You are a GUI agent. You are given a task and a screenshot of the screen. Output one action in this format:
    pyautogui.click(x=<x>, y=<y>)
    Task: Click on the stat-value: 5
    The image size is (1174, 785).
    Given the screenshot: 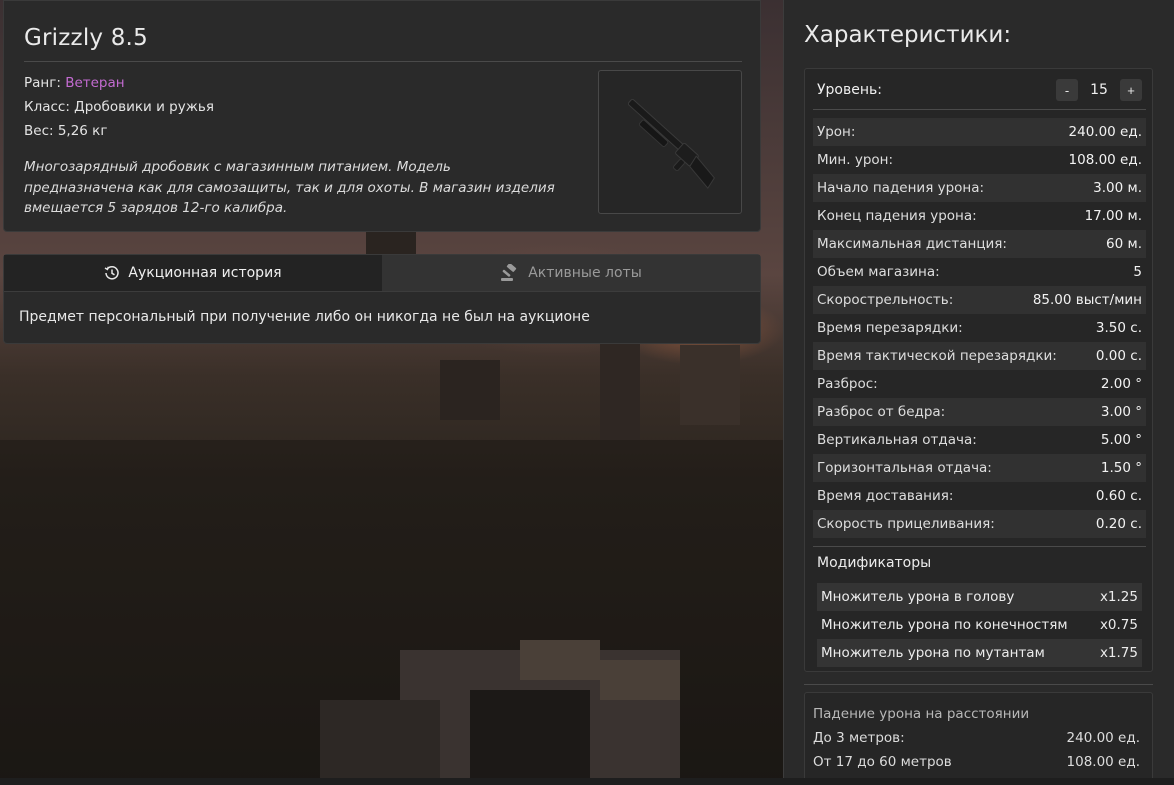 What is the action you would take?
    pyautogui.click(x=1137, y=272)
    